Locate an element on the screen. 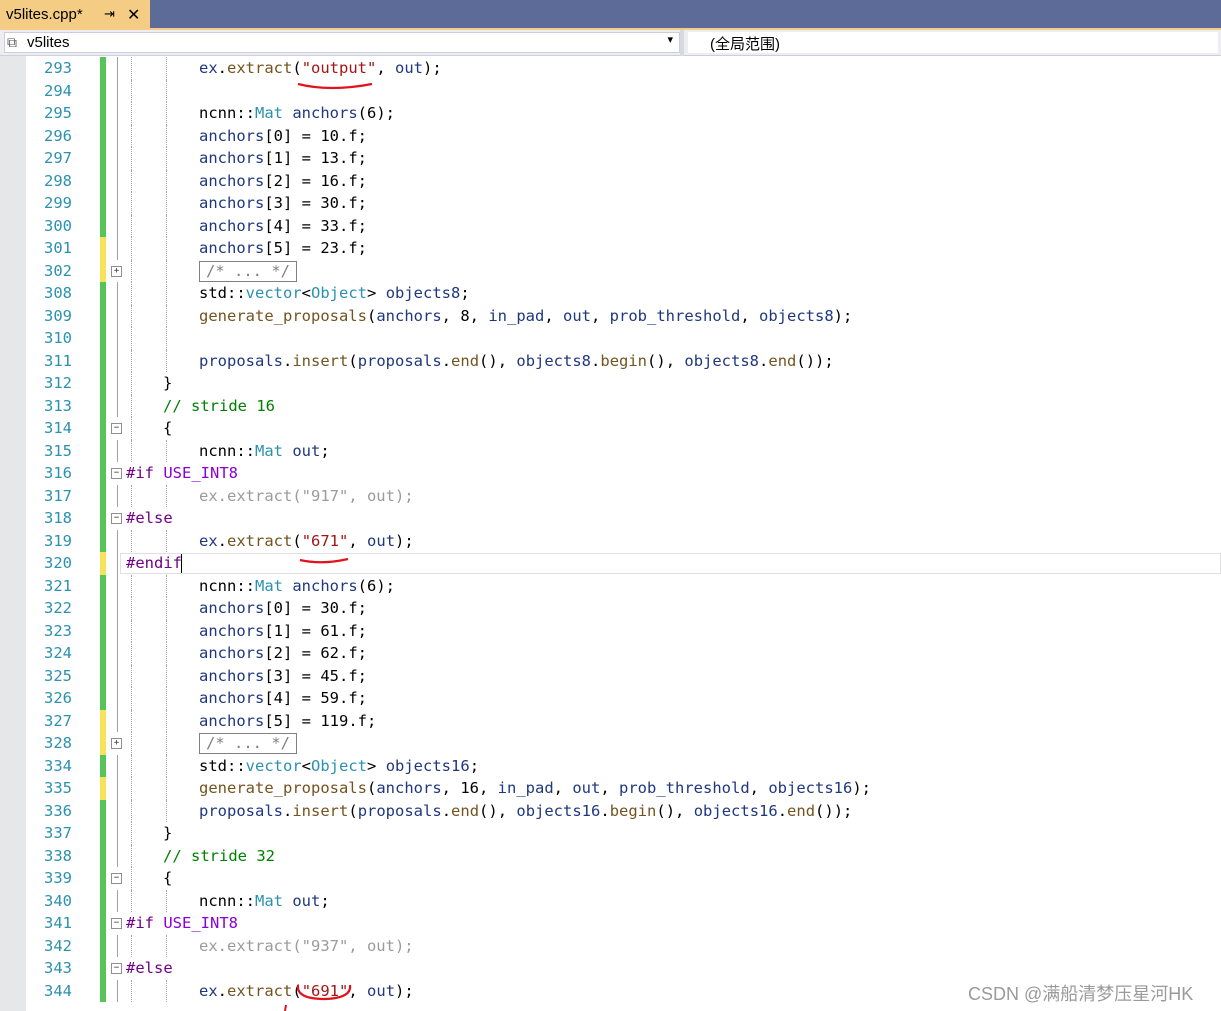 This screenshot has width=1221, height=1011. code-line: 293 ex.extract("output", out); is located at coordinates (610, 68).